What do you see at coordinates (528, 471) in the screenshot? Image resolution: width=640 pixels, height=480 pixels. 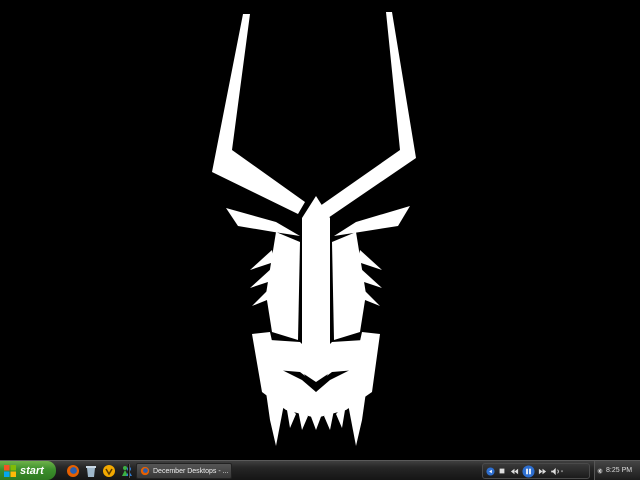 I see `pause-icon` at bounding box center [528, 471].